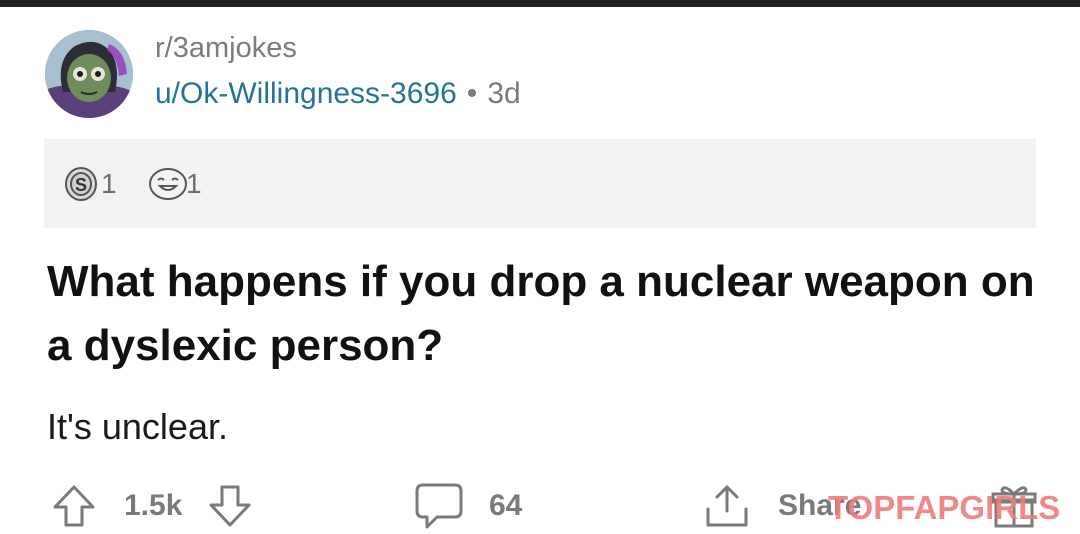 This screenshot has width=1080, height=534. I want to click on post-body: It's unclear., so click(137, 426).